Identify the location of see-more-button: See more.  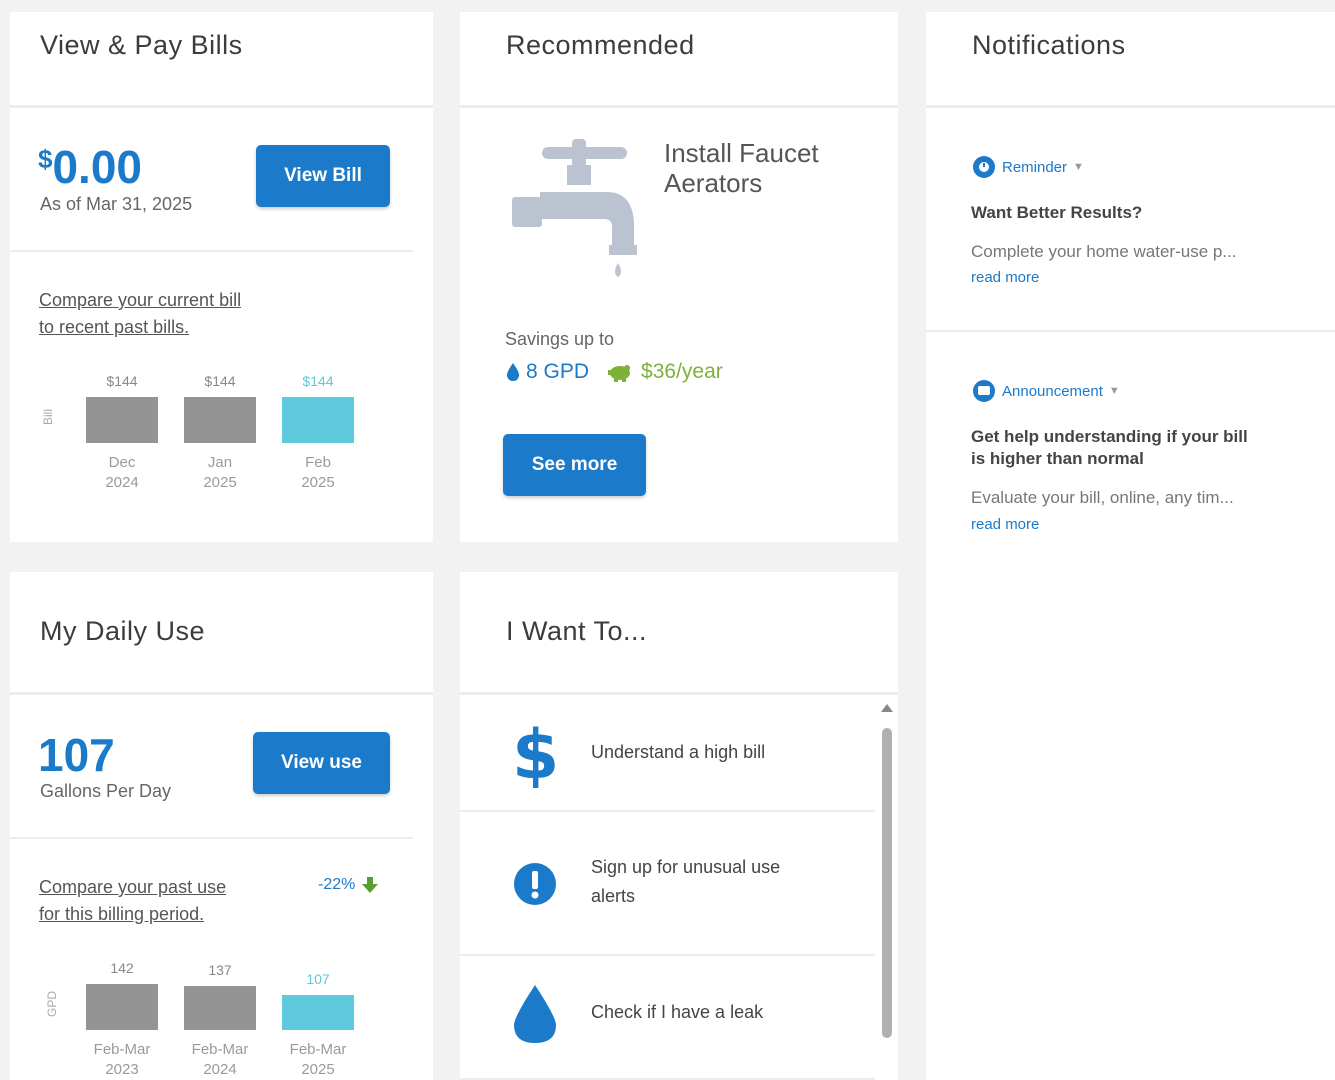
(574, 465).